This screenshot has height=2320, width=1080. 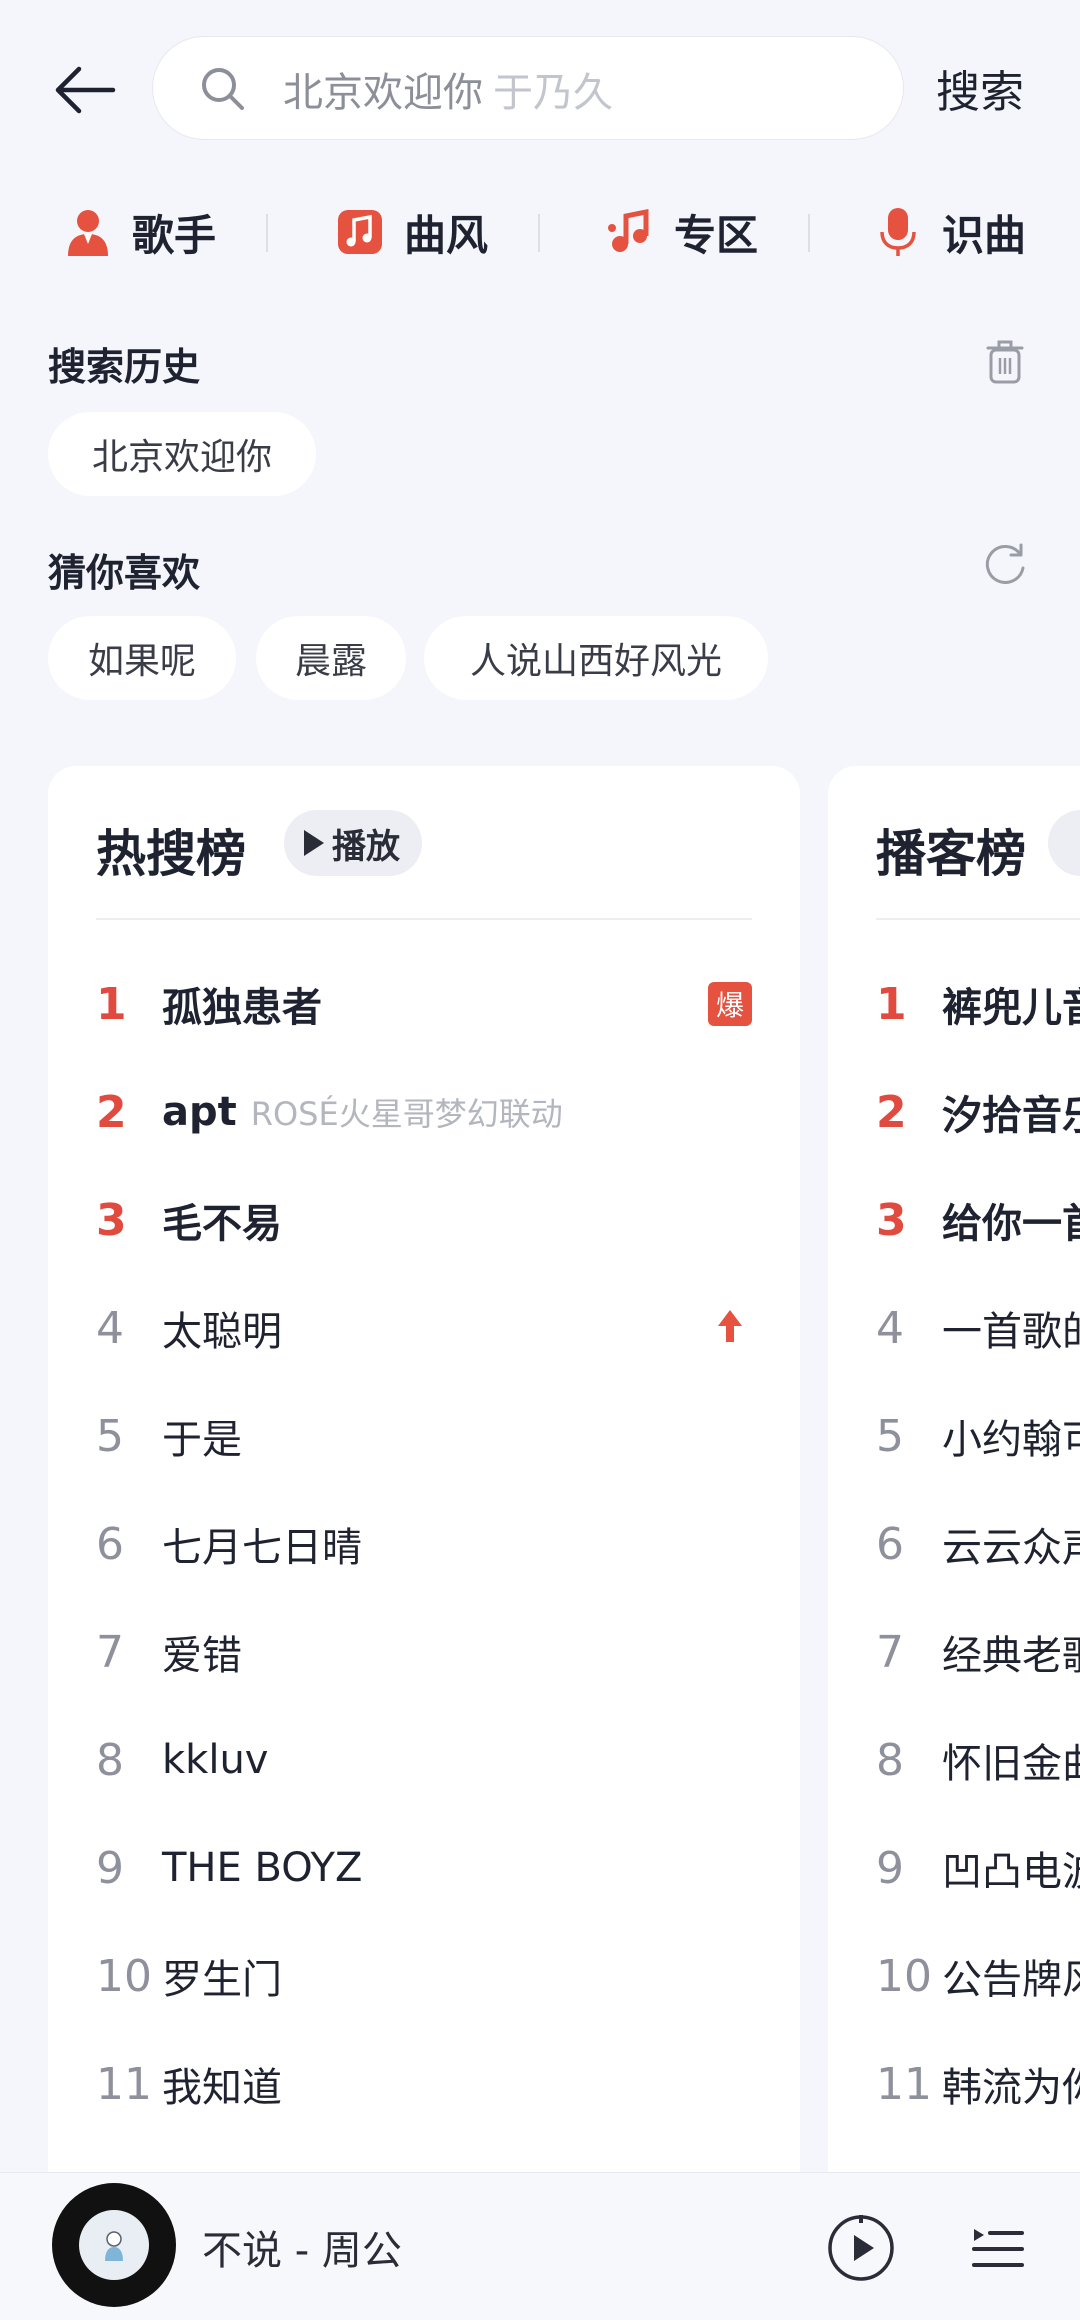 What do you see at coordinates (1011, 2088) in the screenshot?
I see `podcast-name: 韩流为你` at bounding box center [1011, 2088].